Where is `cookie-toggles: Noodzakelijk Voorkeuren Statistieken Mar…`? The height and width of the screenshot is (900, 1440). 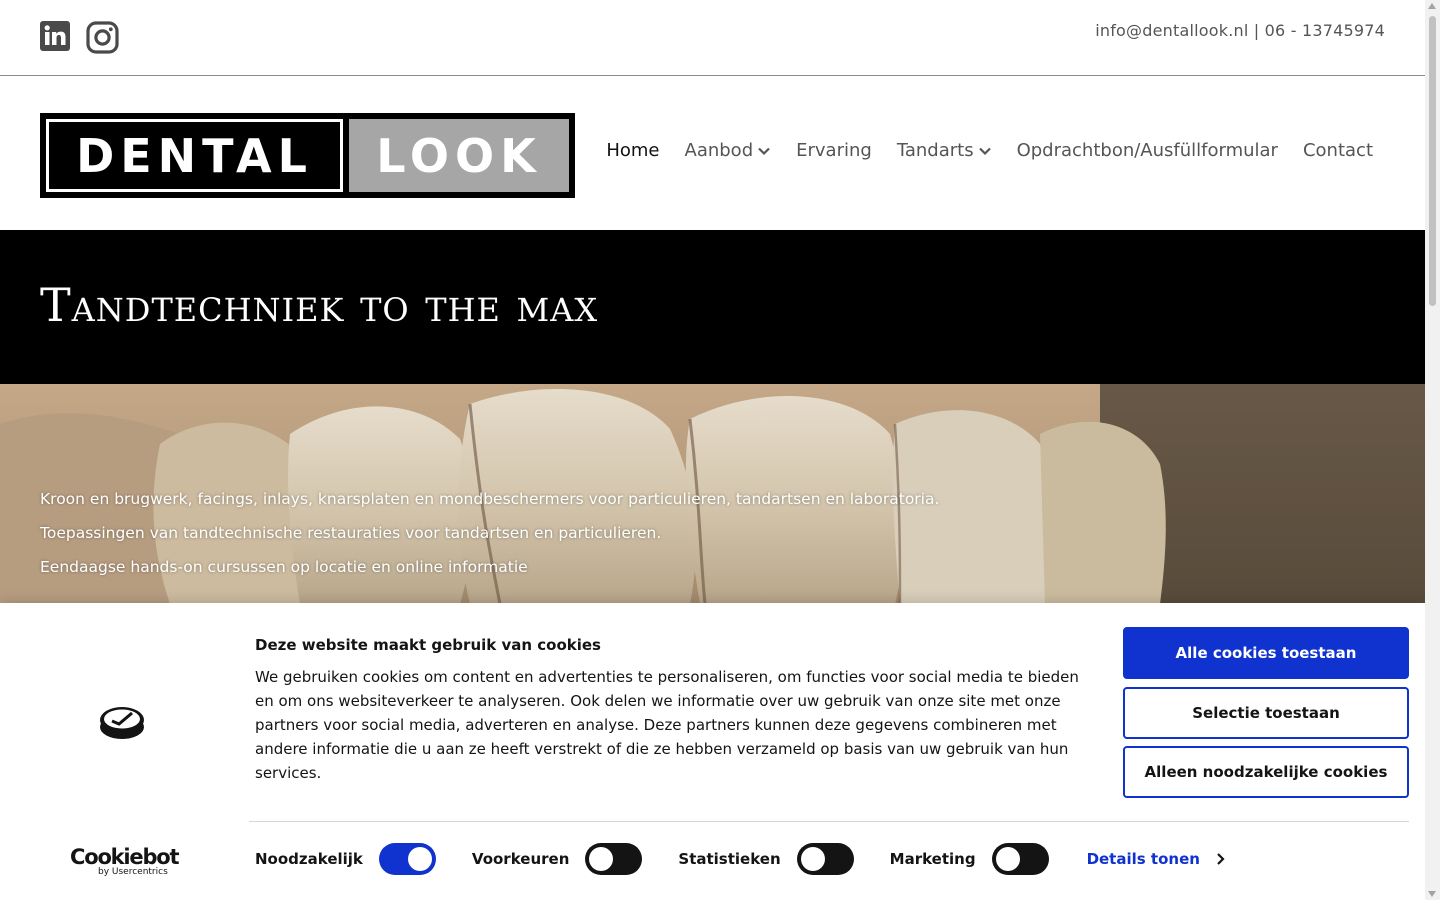 cookie-toggles: Noodzakelijk Voorkeuren Statistieken Mar… is located at coordinates (740, 859).